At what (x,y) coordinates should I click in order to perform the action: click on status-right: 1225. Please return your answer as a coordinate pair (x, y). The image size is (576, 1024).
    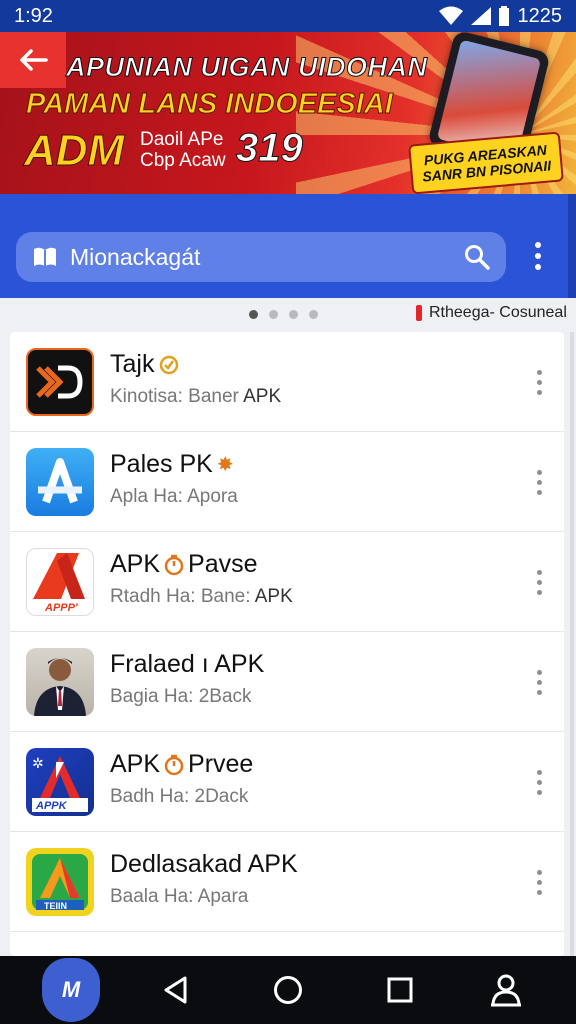
    Looking at the image, I should click on (500, 16).